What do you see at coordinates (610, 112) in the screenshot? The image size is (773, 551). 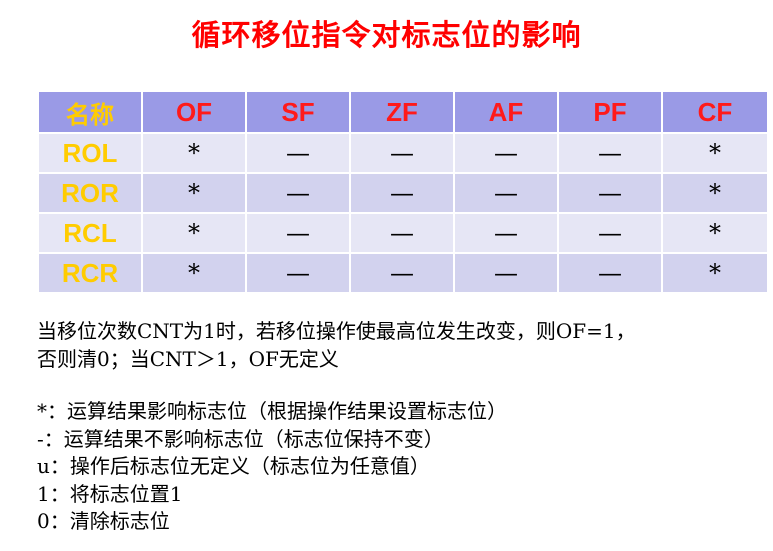 I see `header-cell-pf: PF` at bounding box center [610, 112].